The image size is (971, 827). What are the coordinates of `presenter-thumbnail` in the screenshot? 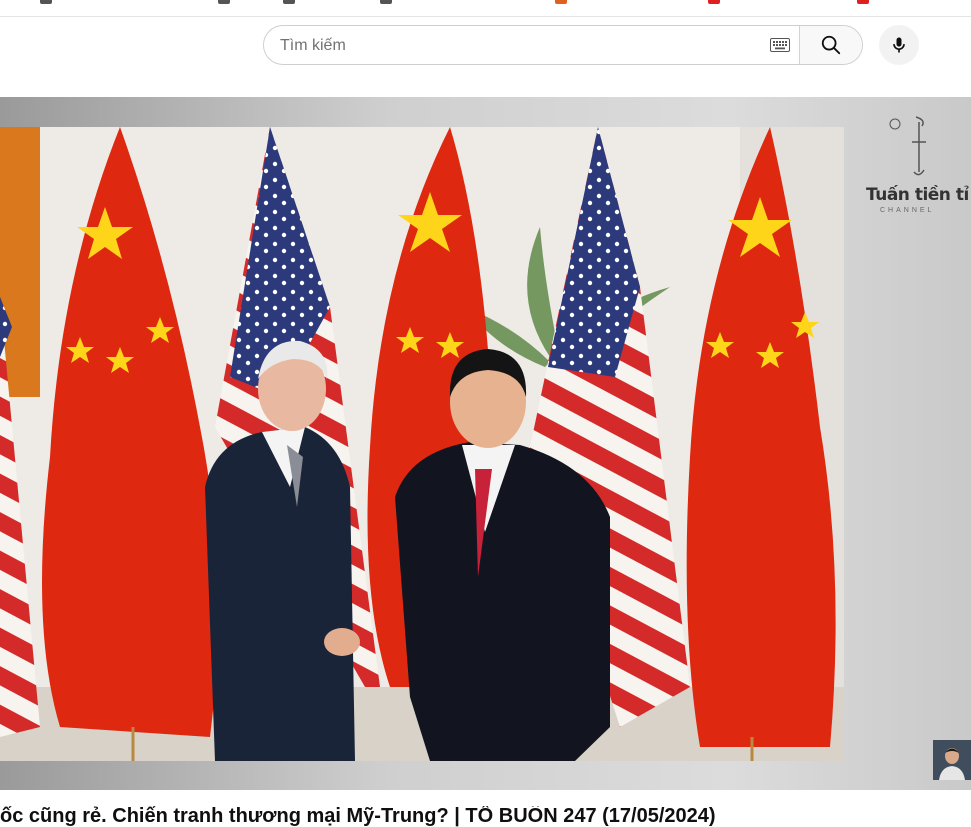 It's located at (952, 760).